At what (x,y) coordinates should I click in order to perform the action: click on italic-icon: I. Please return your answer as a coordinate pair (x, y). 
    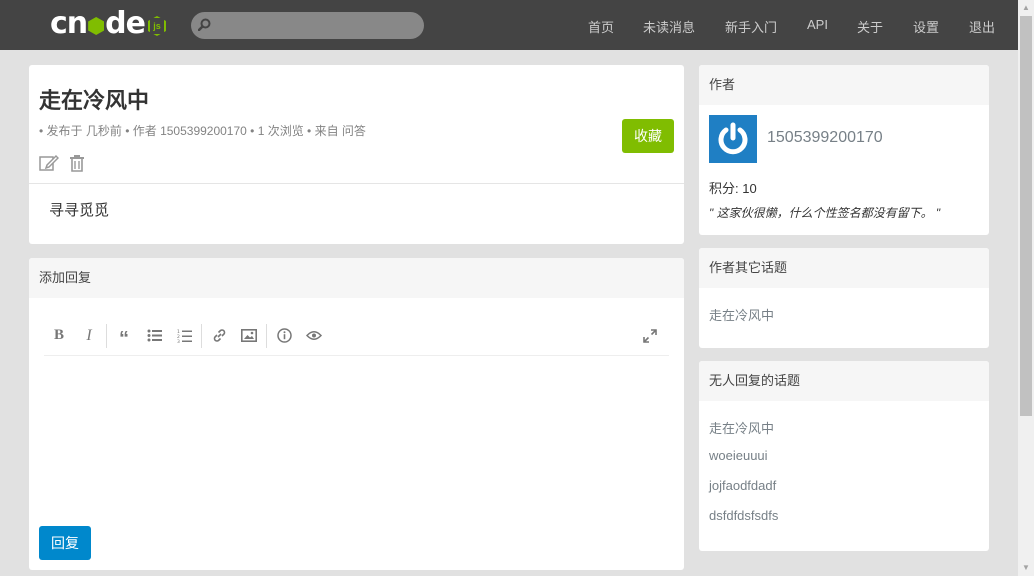
    Looking at the image, I should click on (89, 336).